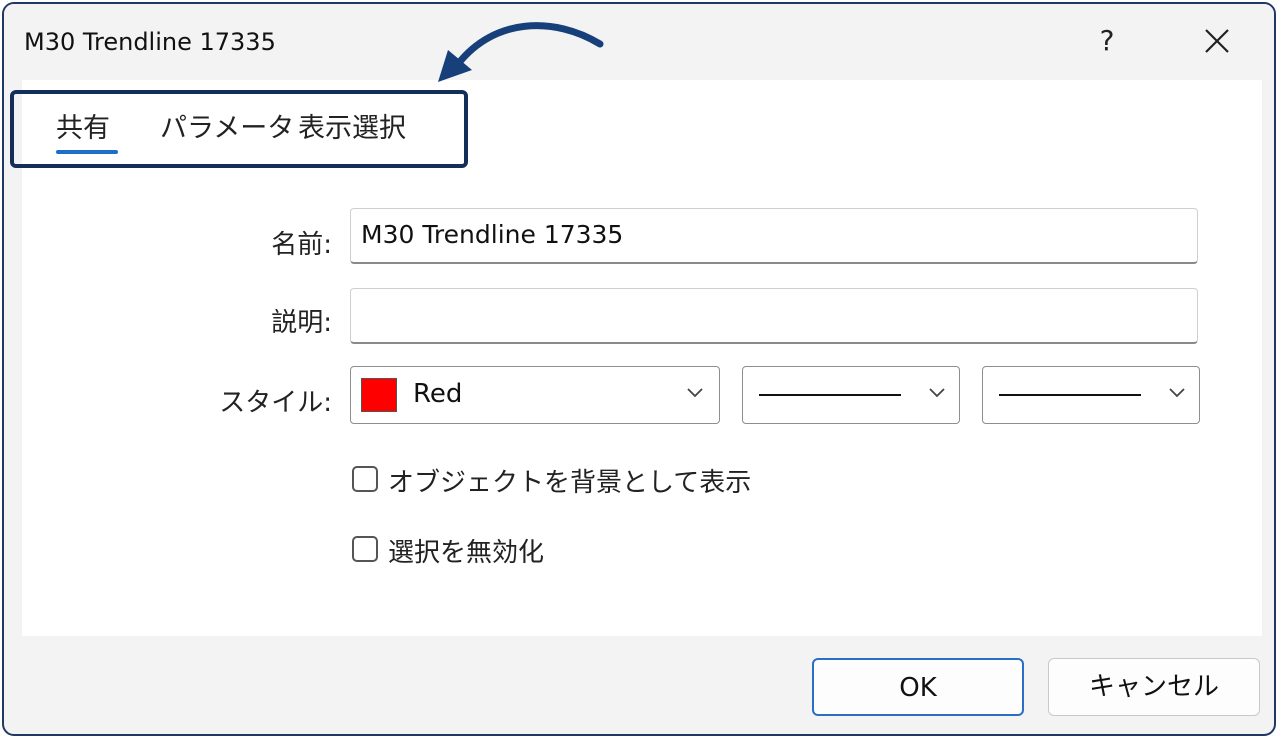 This screenshot has height=740, width=1280. Describe the element at coordinates (301, 245) in the screenshot. I see `name-label: 名前:` at that location.